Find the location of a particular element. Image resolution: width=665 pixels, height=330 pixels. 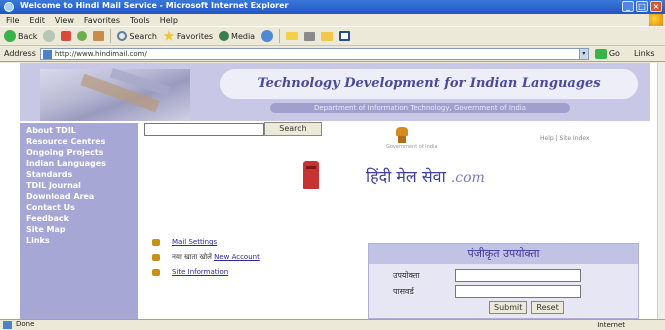

status-text: Done is located at coordinates (25, 324).